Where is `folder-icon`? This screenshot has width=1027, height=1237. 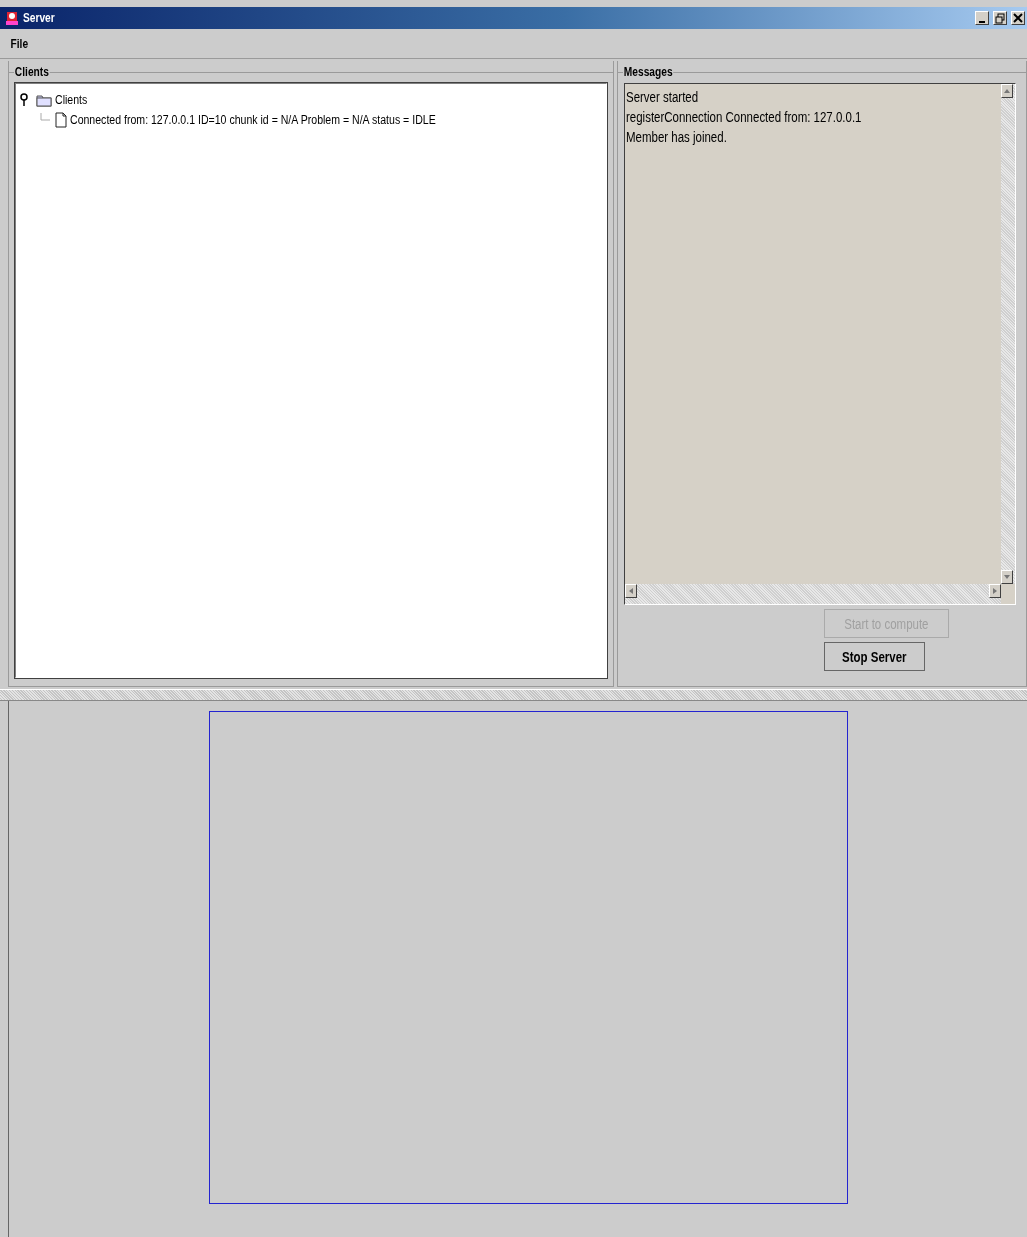 folder-icon is located at coordinates (44, 100).